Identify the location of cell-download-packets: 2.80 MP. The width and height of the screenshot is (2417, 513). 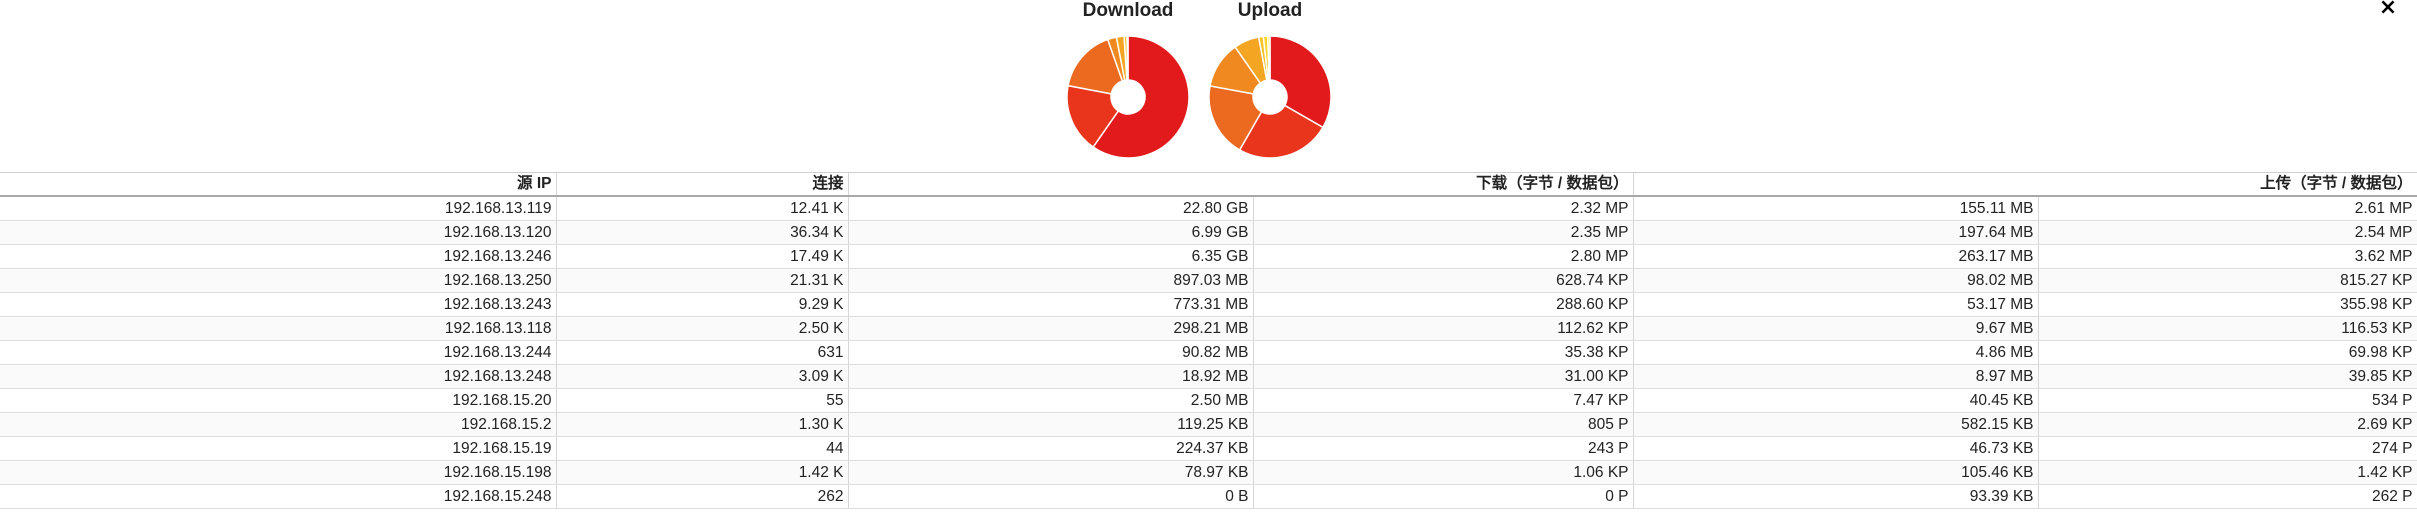
(1443, 256).